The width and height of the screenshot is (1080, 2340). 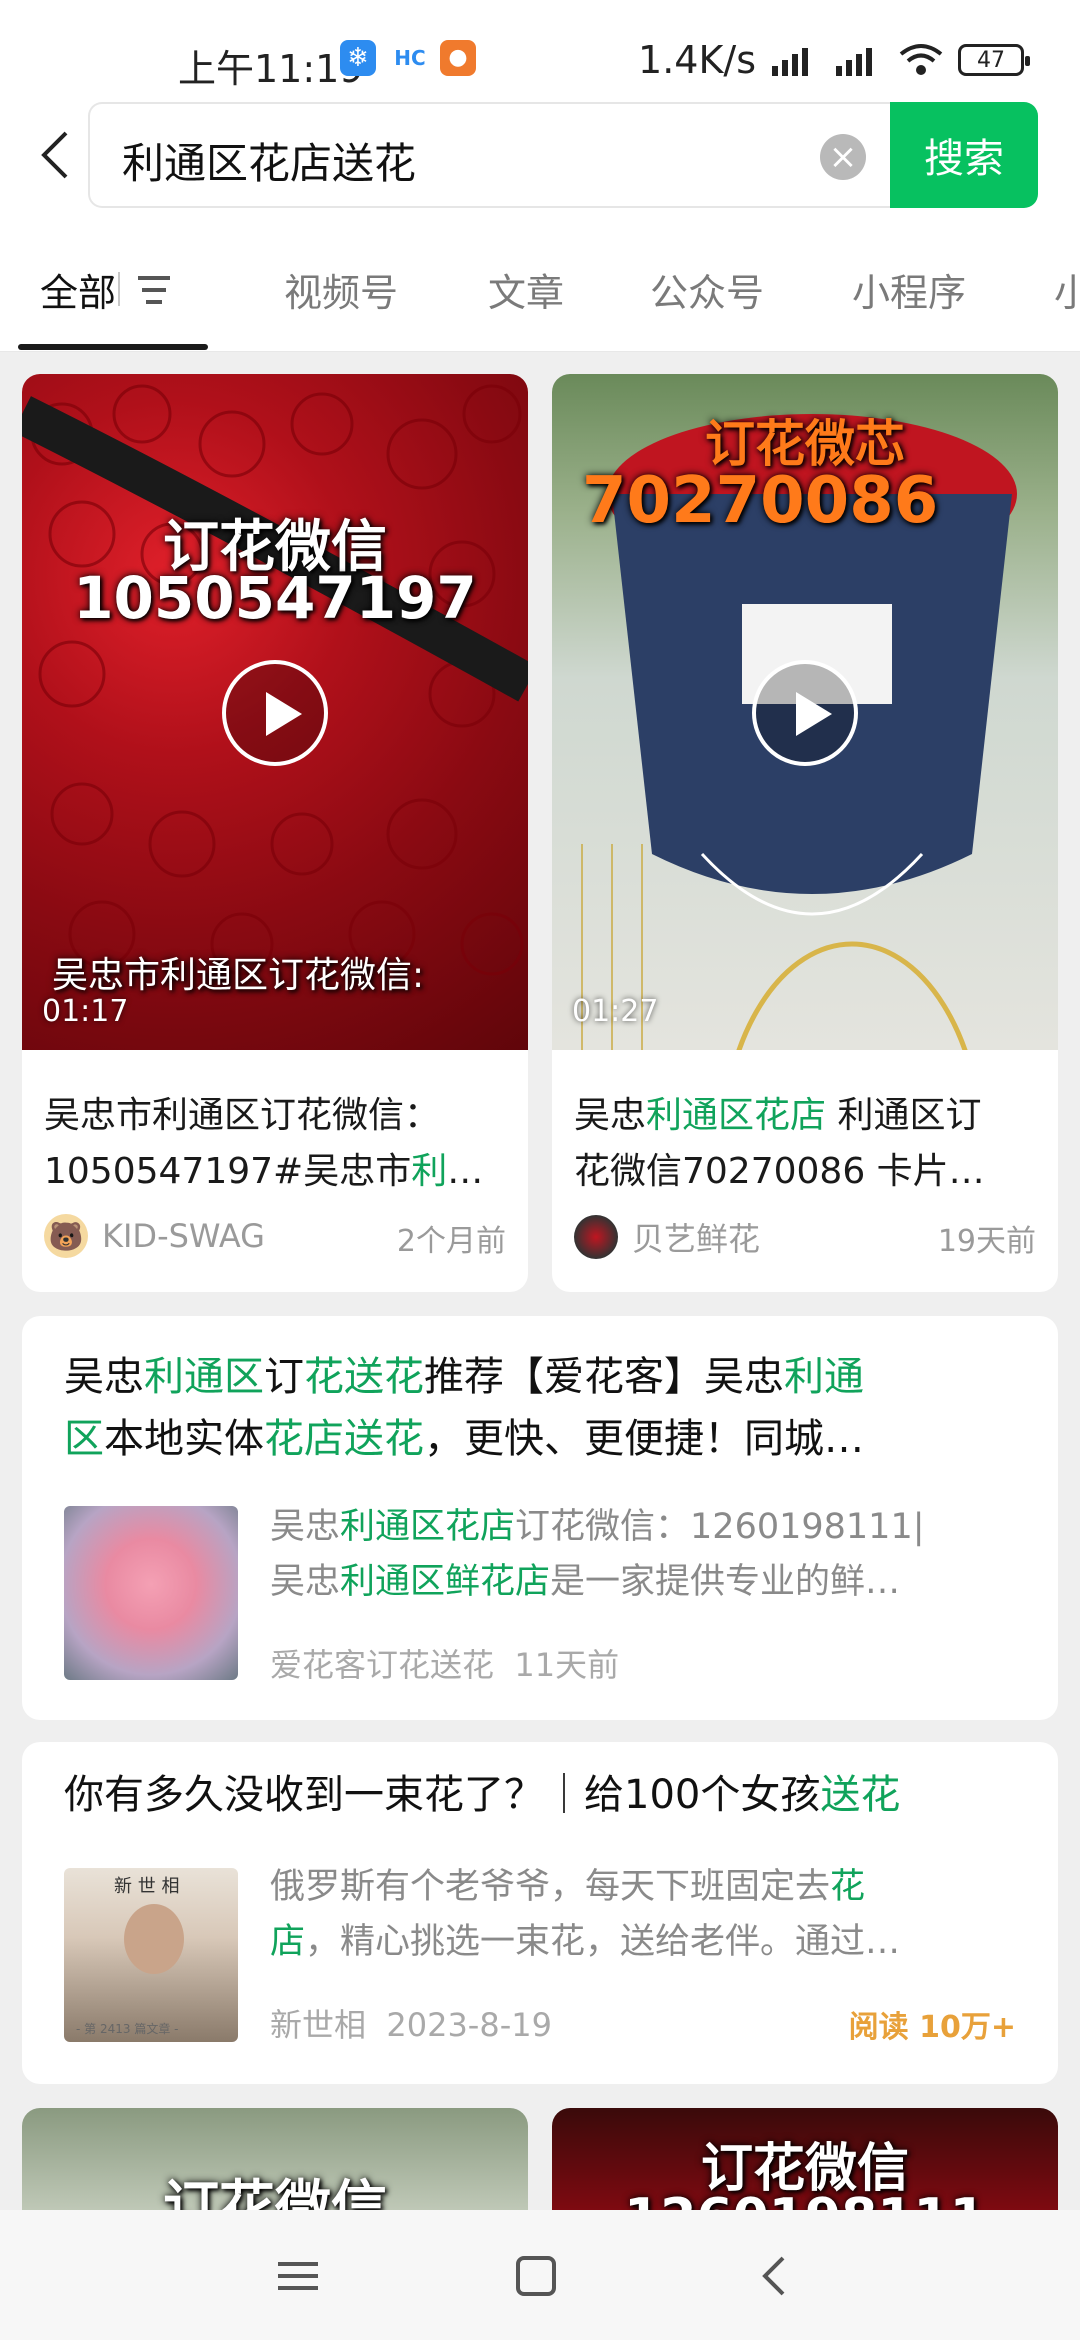 What do you see at coordinates (228, 1171) in the screenshot?
I see `title-part: 1050547197#吴忠市` at bounding box center [228, 1171].